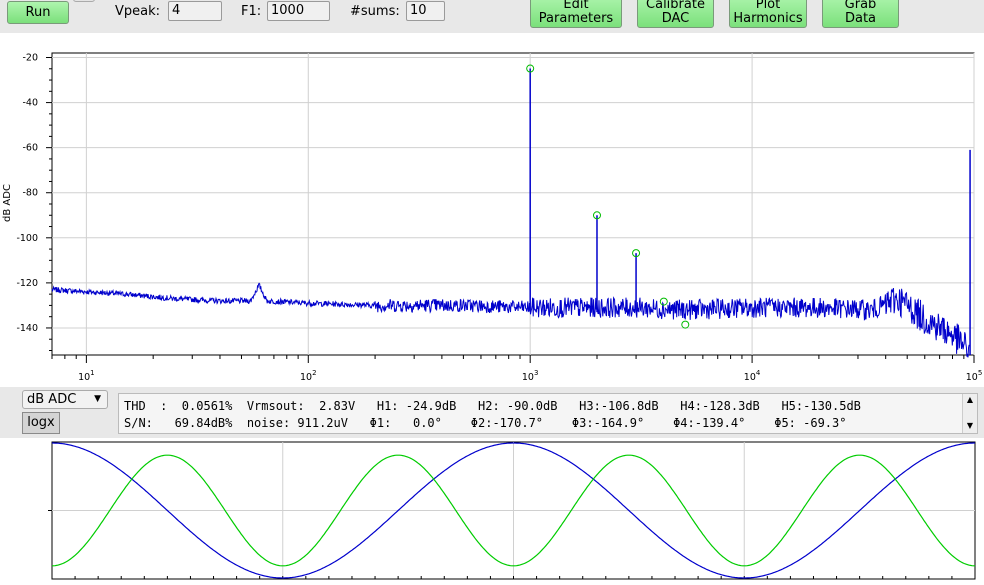  I want to click on f1-input: 1000, so click(298, 11).